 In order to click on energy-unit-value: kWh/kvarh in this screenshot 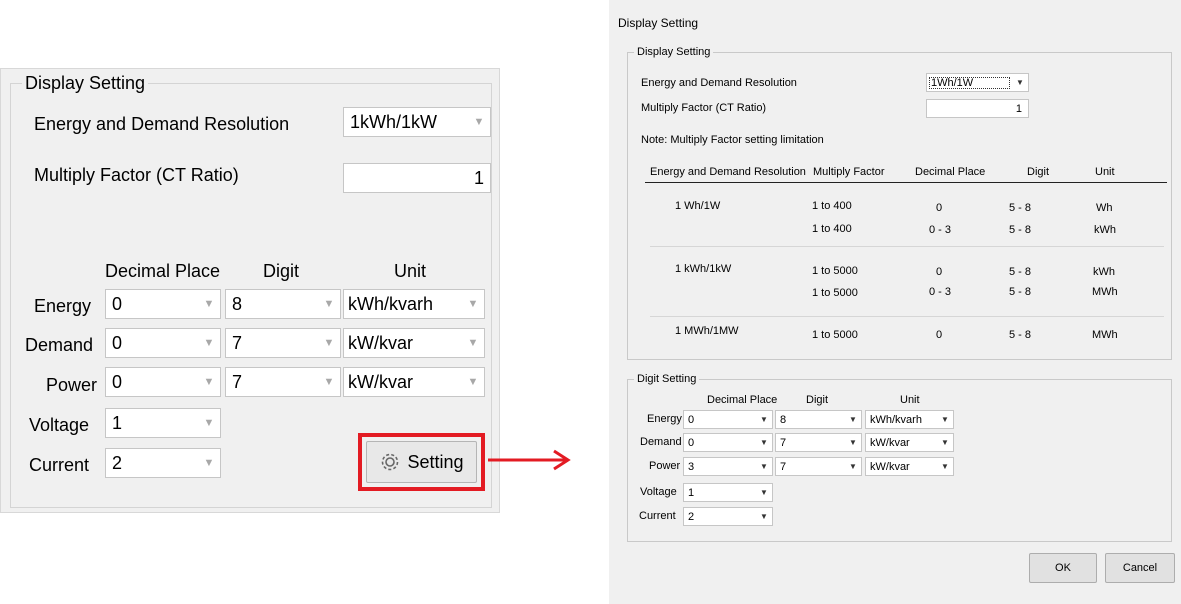, I will do `click(896, 419)`.